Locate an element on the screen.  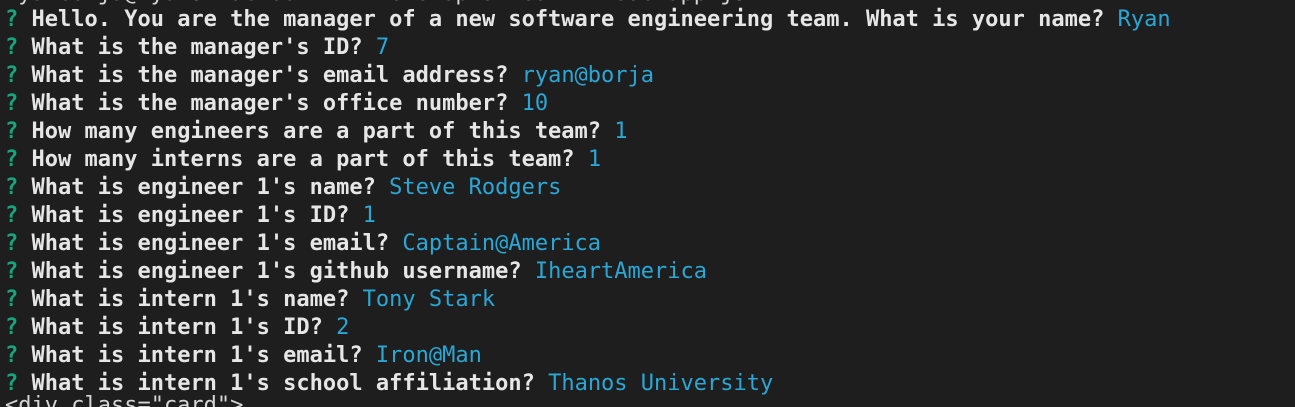
prompt-line: ? What is intern 1's name? Tony Stark is located at coordinates (250, 300).